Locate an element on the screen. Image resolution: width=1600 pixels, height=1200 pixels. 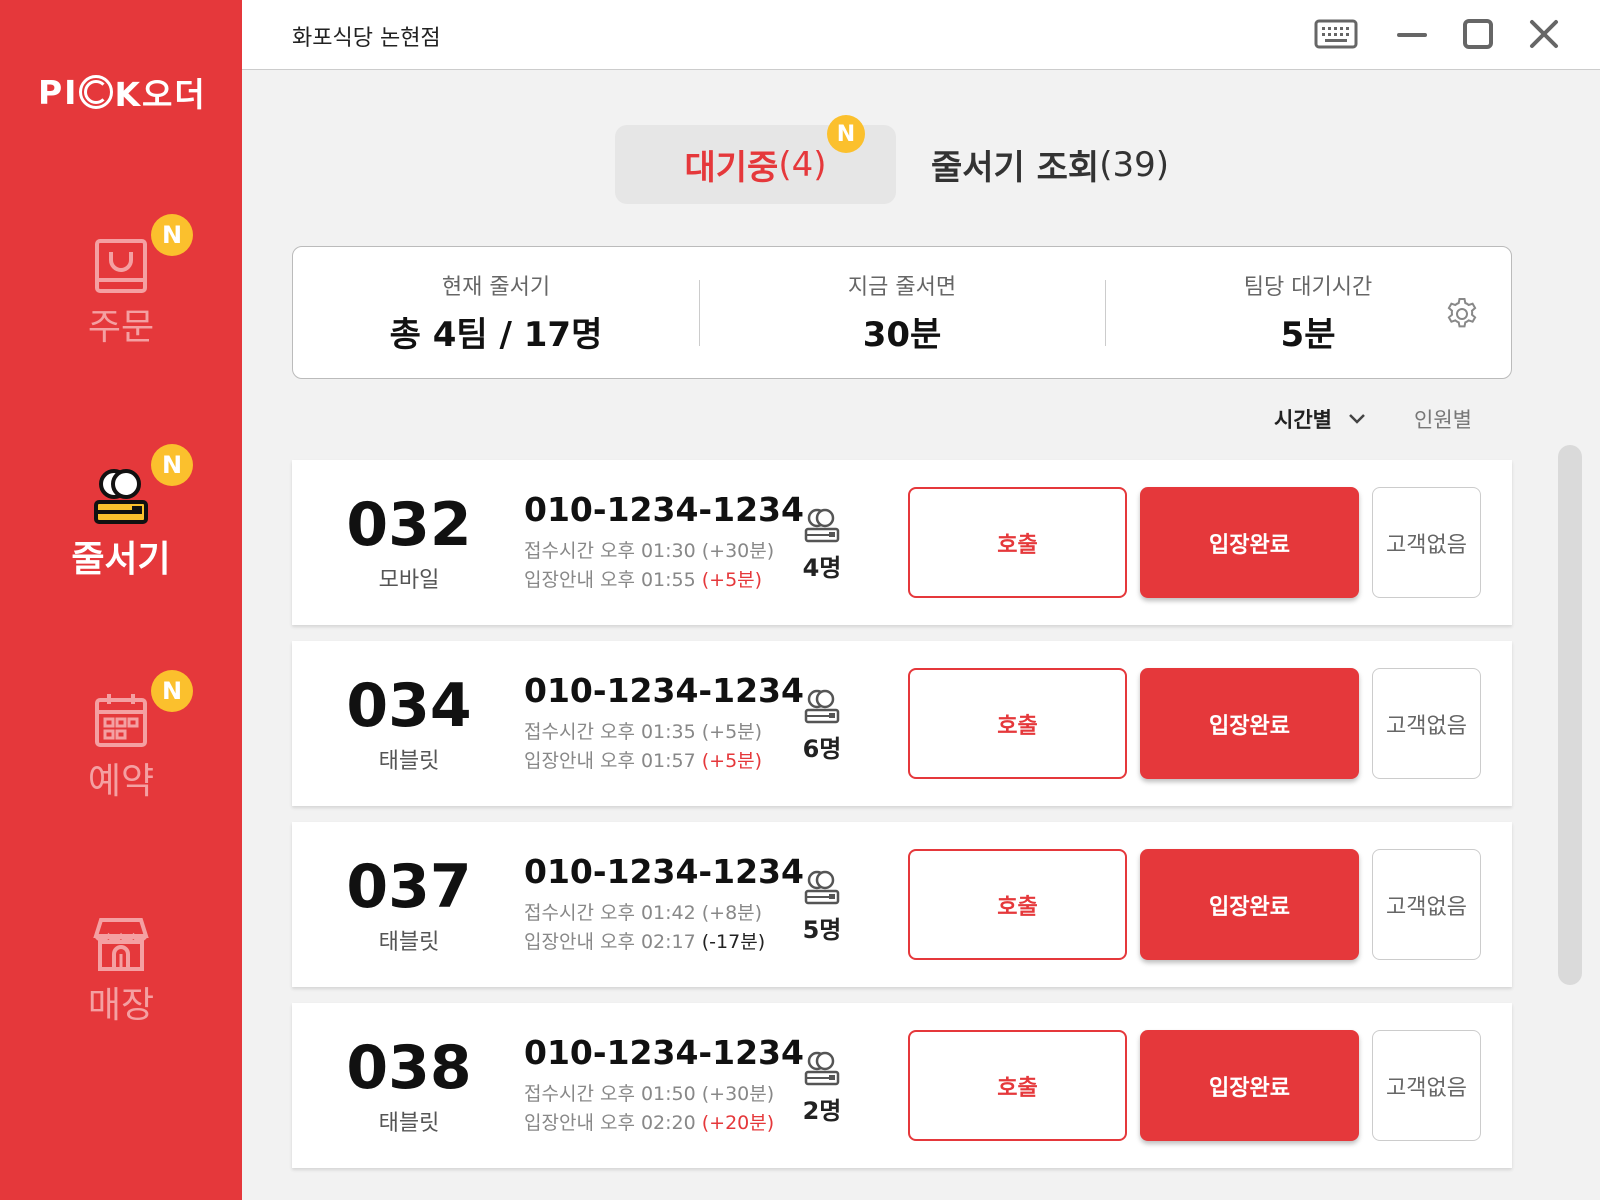
sidebar-item-queue: 줄서기 is located at coordinates (121, 525).